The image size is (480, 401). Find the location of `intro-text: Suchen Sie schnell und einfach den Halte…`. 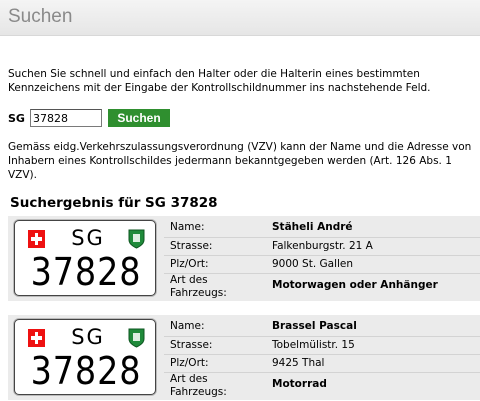

intro-text: Suchen Sie schnell und einfach den Halte… is located at coordinates (219, 81).